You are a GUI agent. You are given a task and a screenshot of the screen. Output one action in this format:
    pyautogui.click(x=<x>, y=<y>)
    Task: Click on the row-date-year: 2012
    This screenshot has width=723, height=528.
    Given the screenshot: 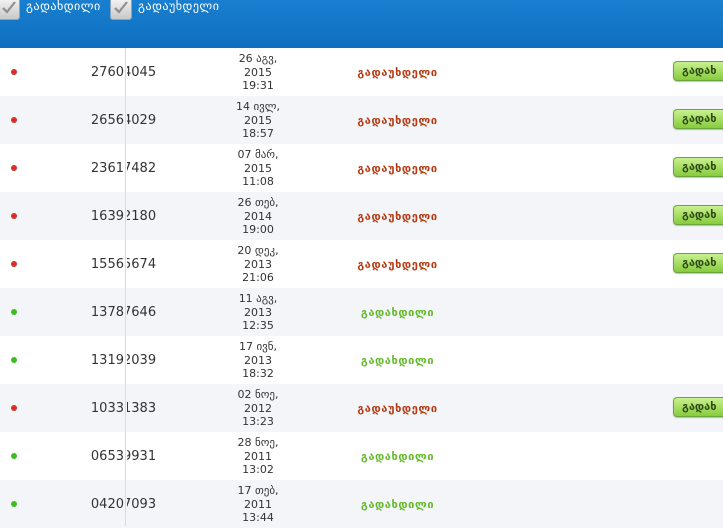 What is the action you would take?
    pyautogui.click(x=258, y=408)
    